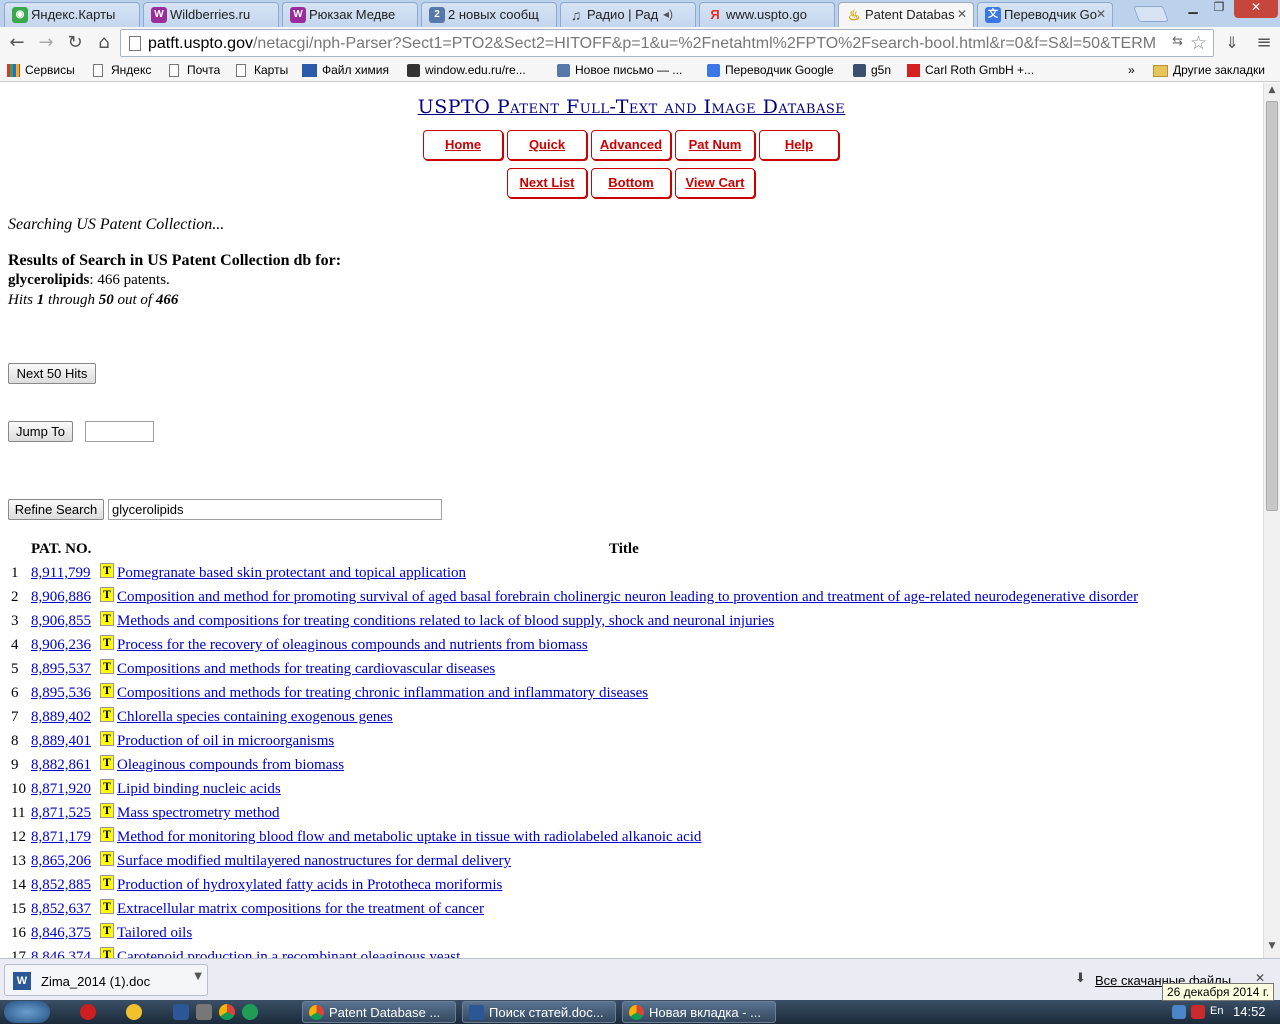  I want to click on bookmark-folder-other: Другие закладки, so click(1209, 70).